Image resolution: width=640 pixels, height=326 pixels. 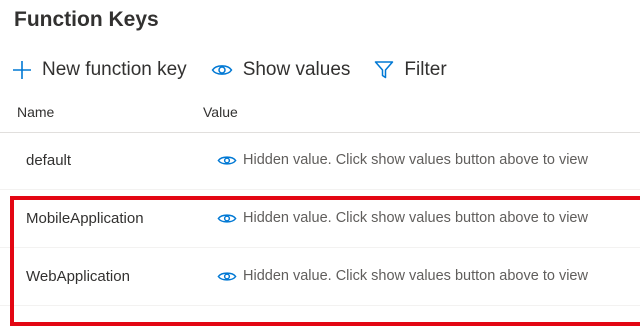 I want to click on toolbar: New function key Show values Filter, so click(x=241, y=70).